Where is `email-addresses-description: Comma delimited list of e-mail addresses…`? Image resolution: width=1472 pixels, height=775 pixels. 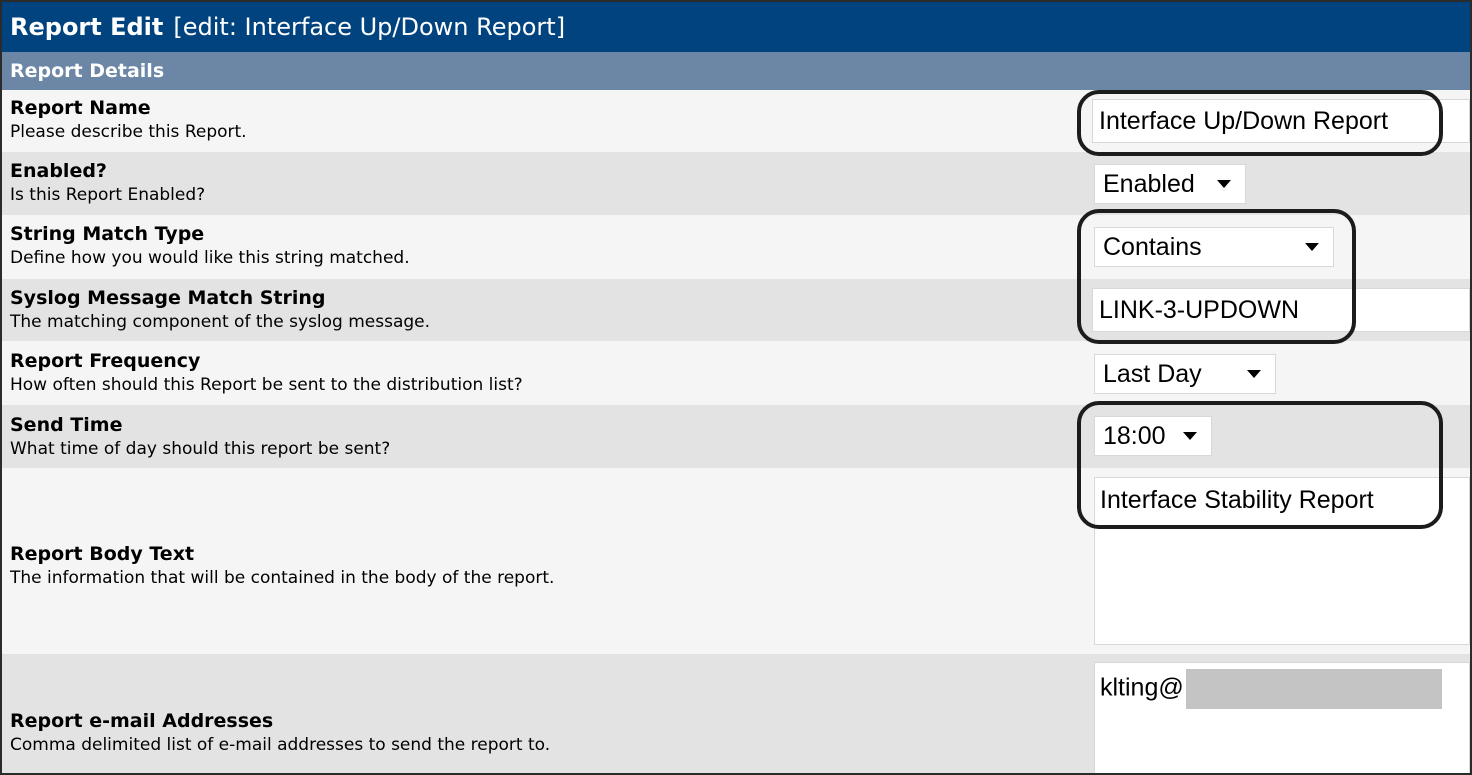
email-addresses-description: Comma delimited list of e-mail addresses… is located at coordinates (280, 745).